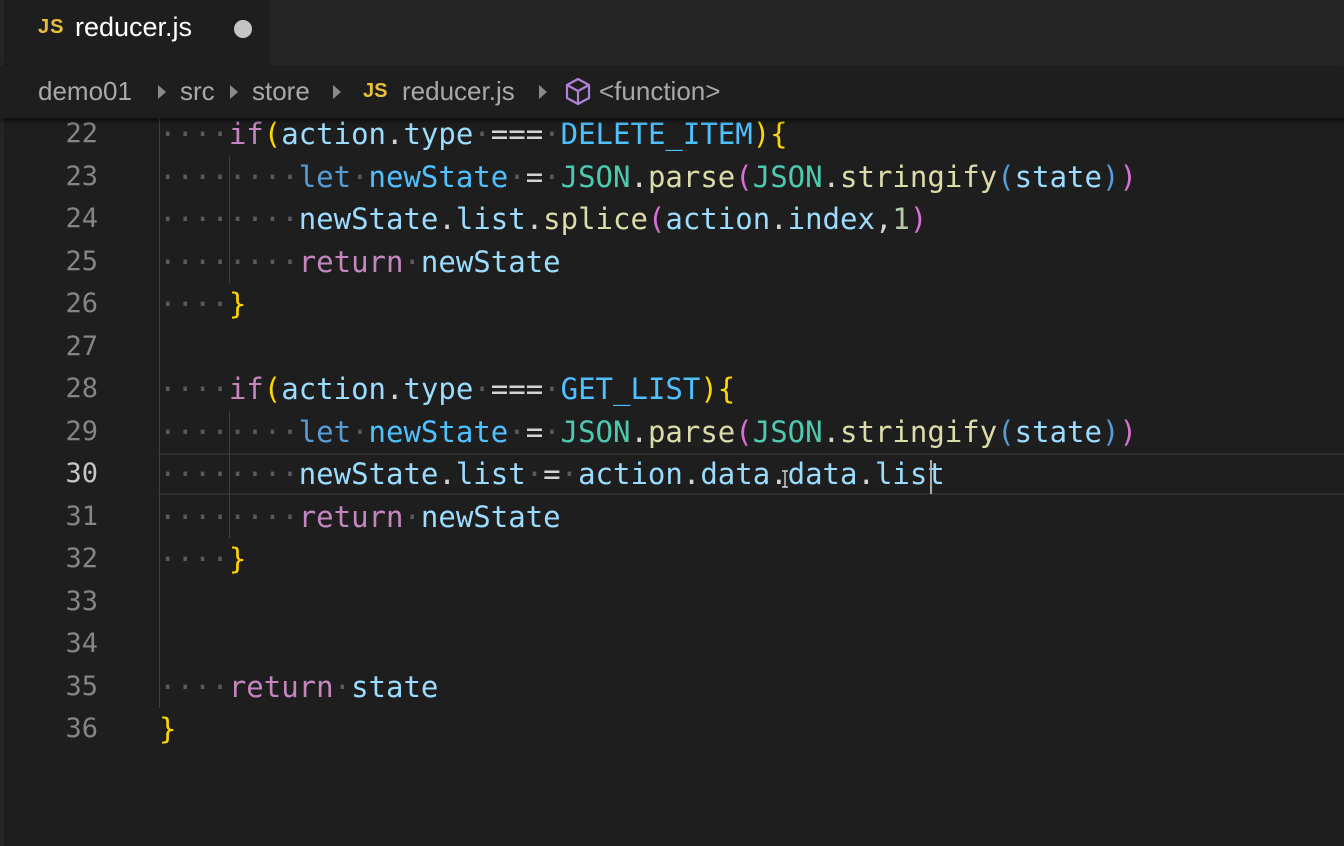  What do you see at coordinates (81, 516) in the screenshot?
I see `line-number: 31` at bounding box center [81, 516].